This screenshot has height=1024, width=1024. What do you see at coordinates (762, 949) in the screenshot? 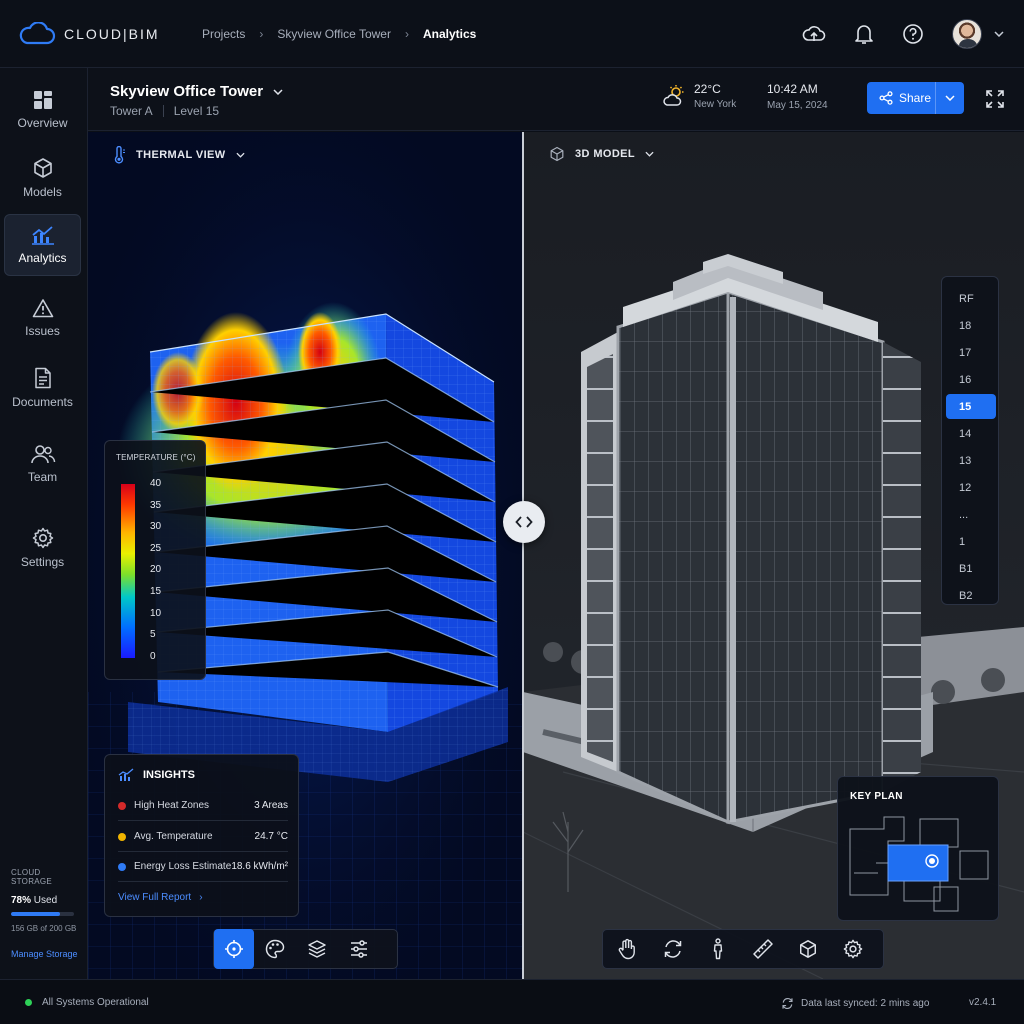
I see `measure-tool-button` at bounding box center [762, 949].